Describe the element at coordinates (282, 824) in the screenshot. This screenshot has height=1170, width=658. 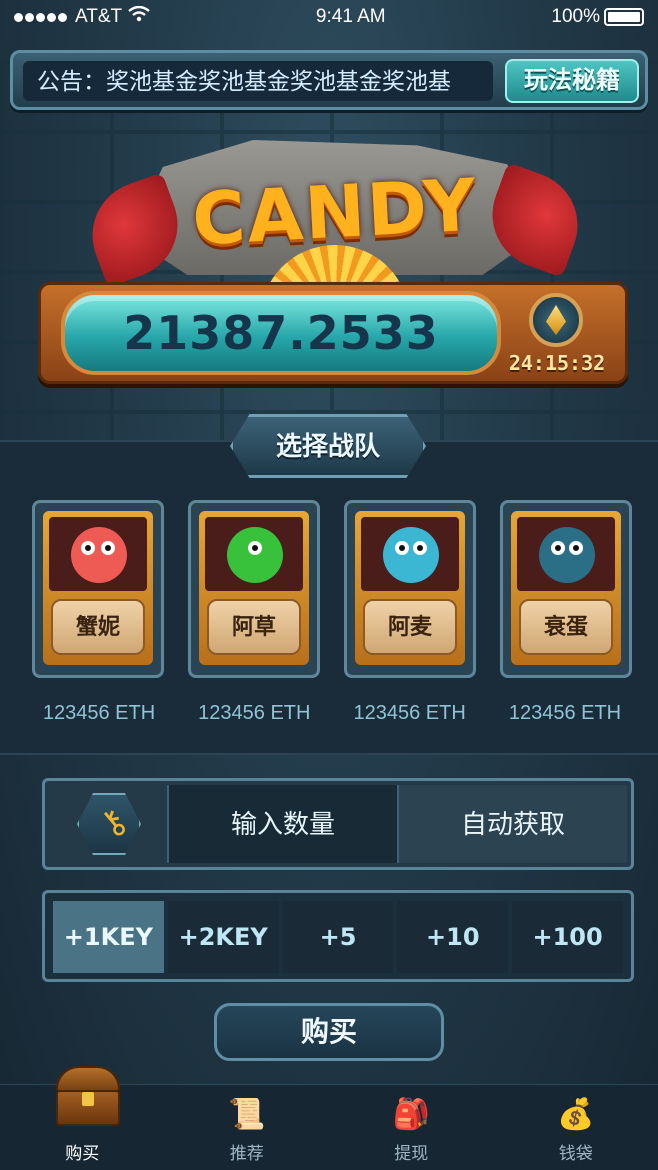
I see `quantity-input: 输入数量` at that location.